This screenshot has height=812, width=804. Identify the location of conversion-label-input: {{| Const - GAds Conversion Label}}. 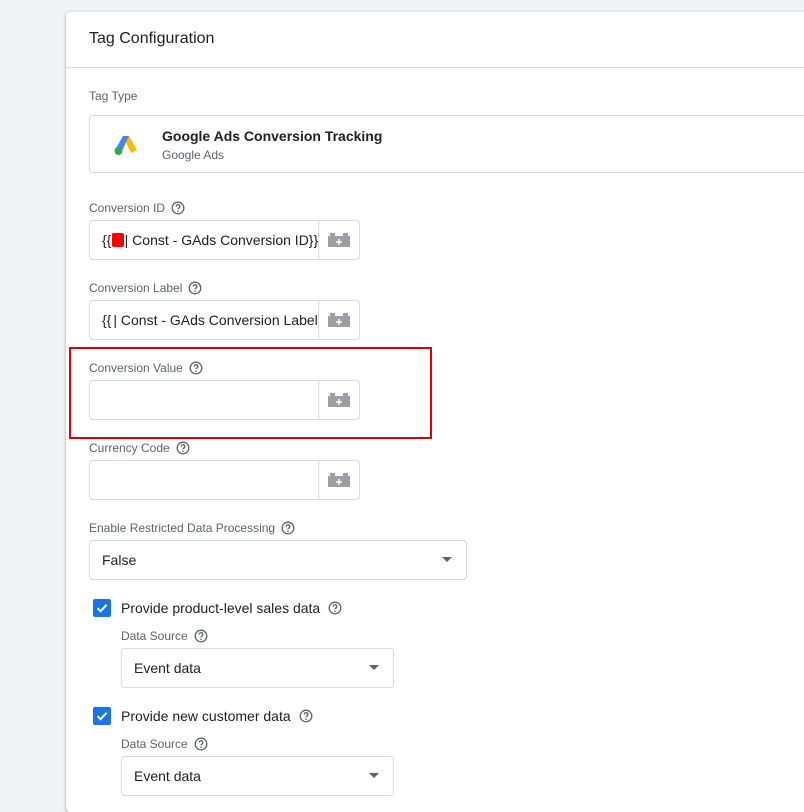
(204, 320).